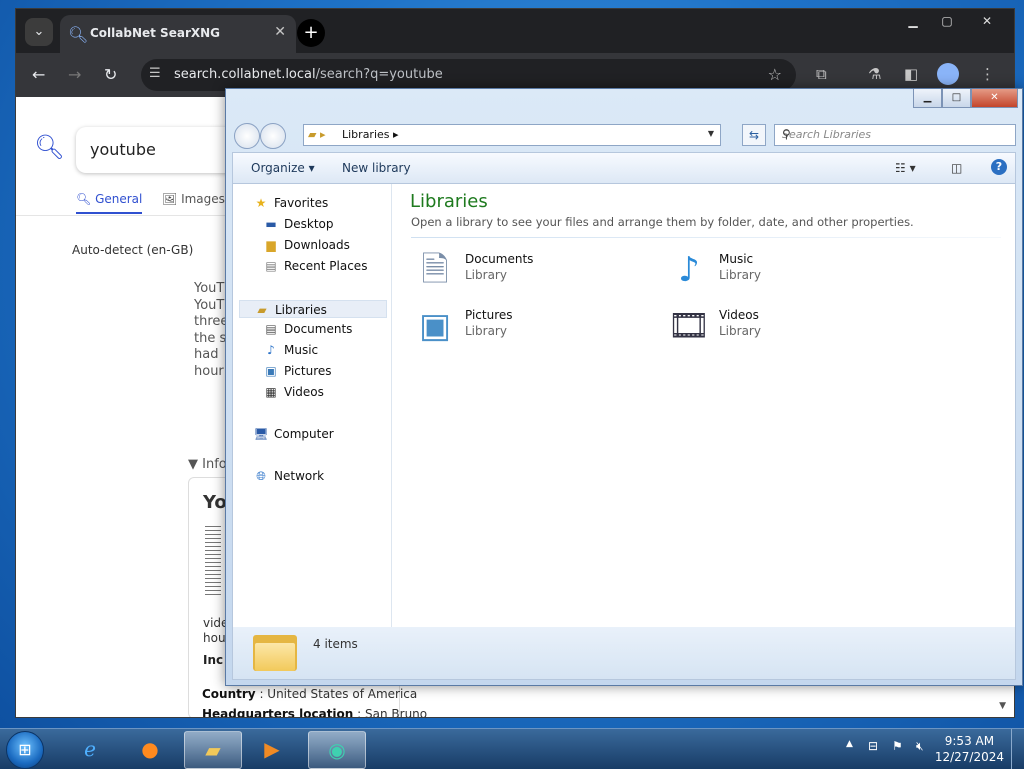 This screenshot has width=1024, height=769. Describe the element at coordinates (927, 98) in the screenshot. I see `explorer-minimize-button: ▁` at that location.